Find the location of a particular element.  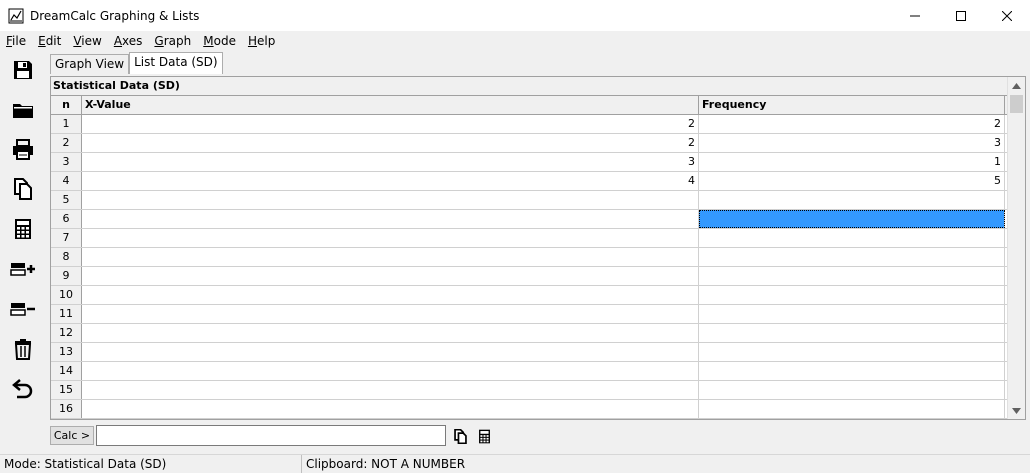

undo-icon is located at coordinates (22, 389).